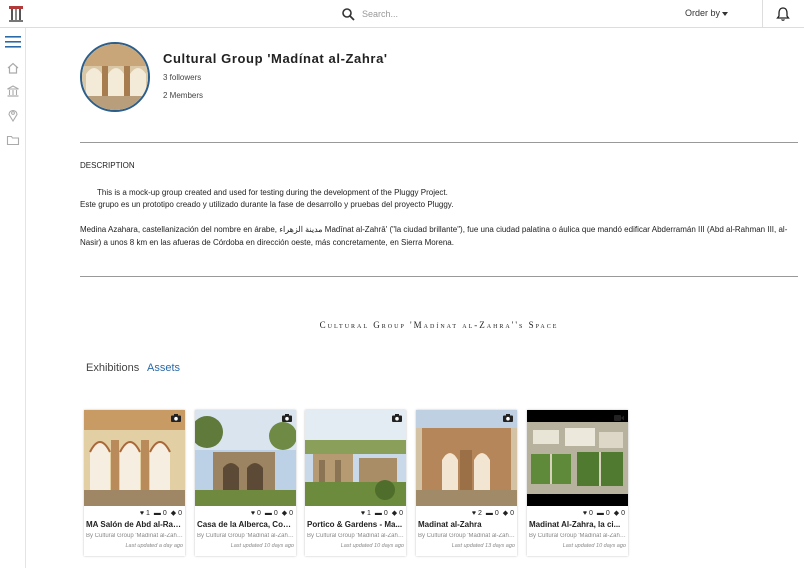 This screenshot has width=804, height=568. I want to click on location-pin-icon, so click(13, 115).